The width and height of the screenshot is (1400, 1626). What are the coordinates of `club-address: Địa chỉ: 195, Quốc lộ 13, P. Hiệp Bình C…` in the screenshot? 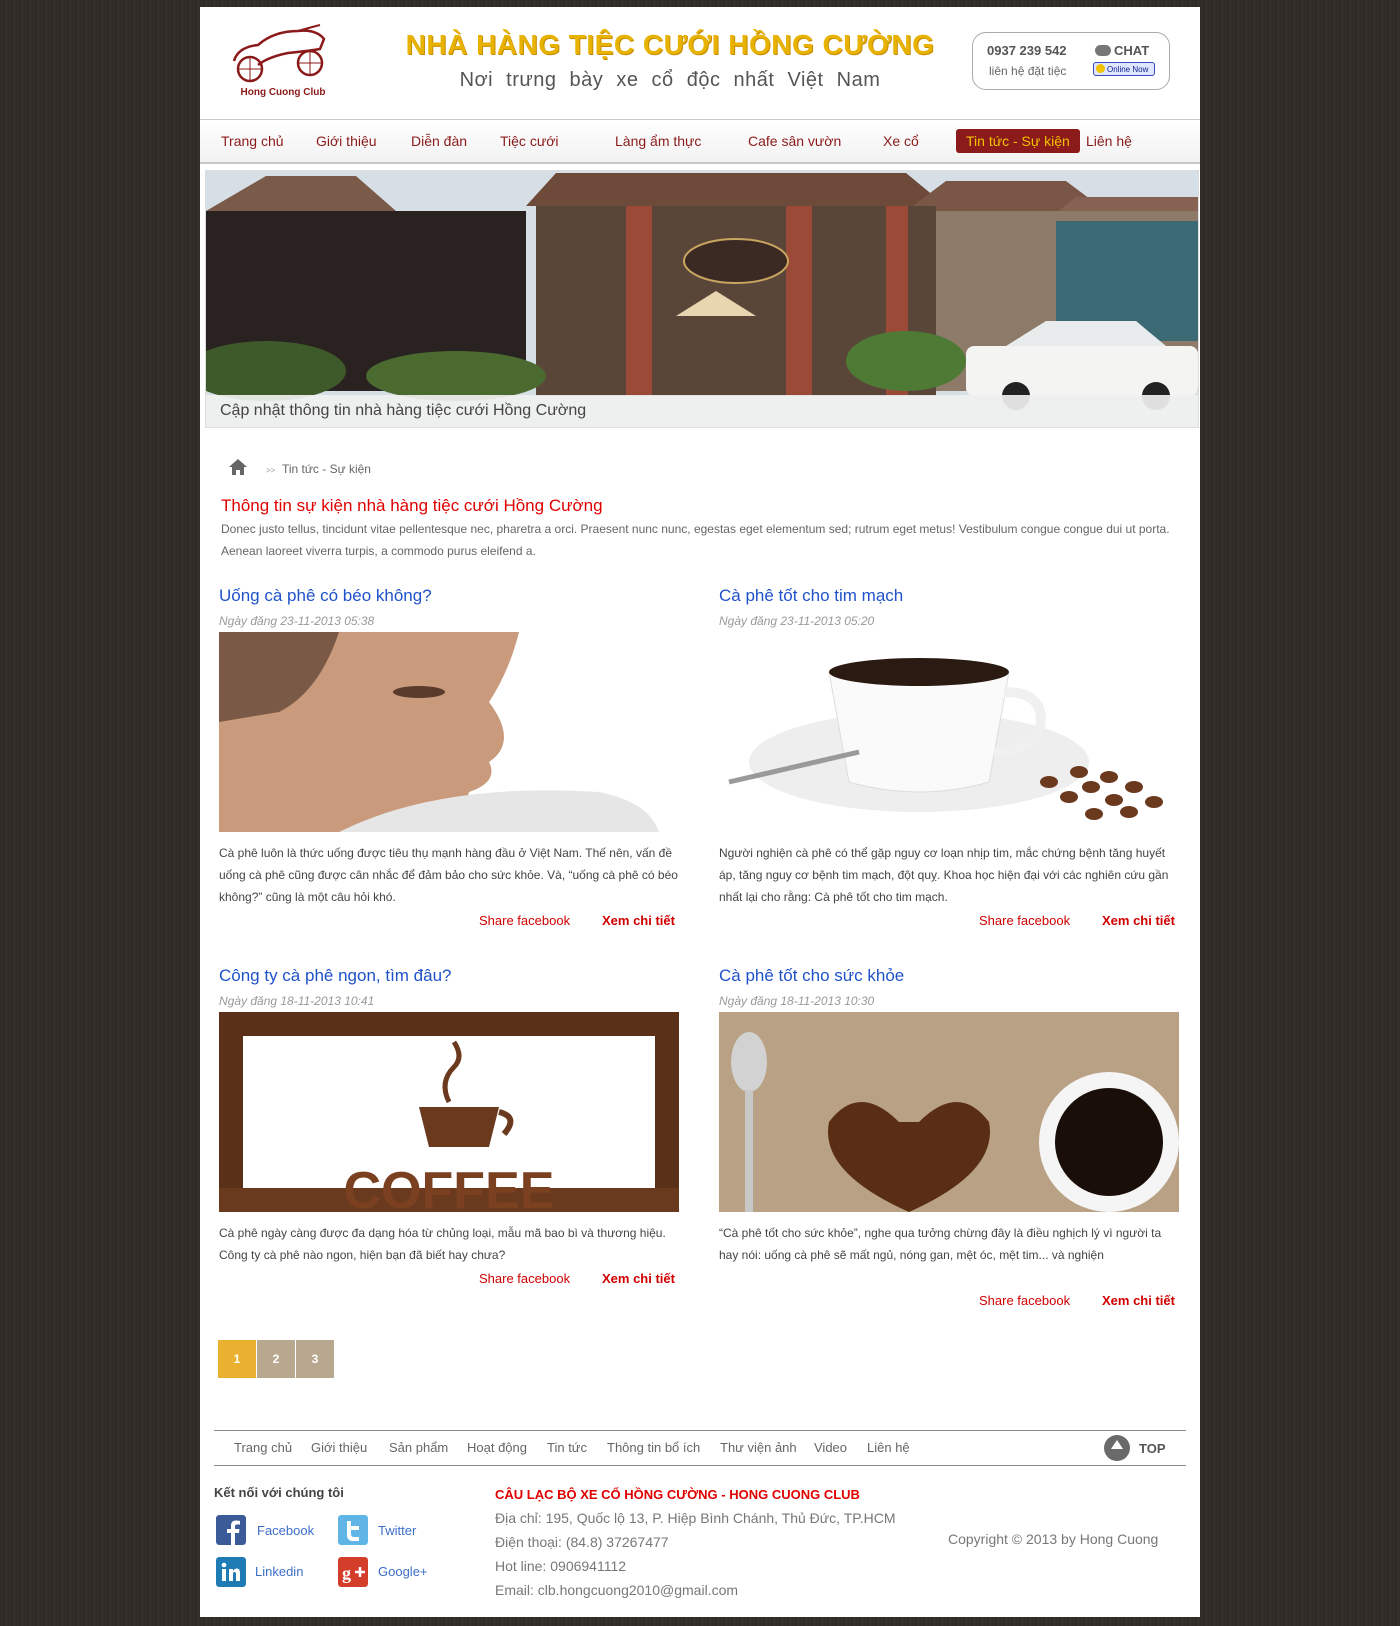 It's located at (695, 1518).